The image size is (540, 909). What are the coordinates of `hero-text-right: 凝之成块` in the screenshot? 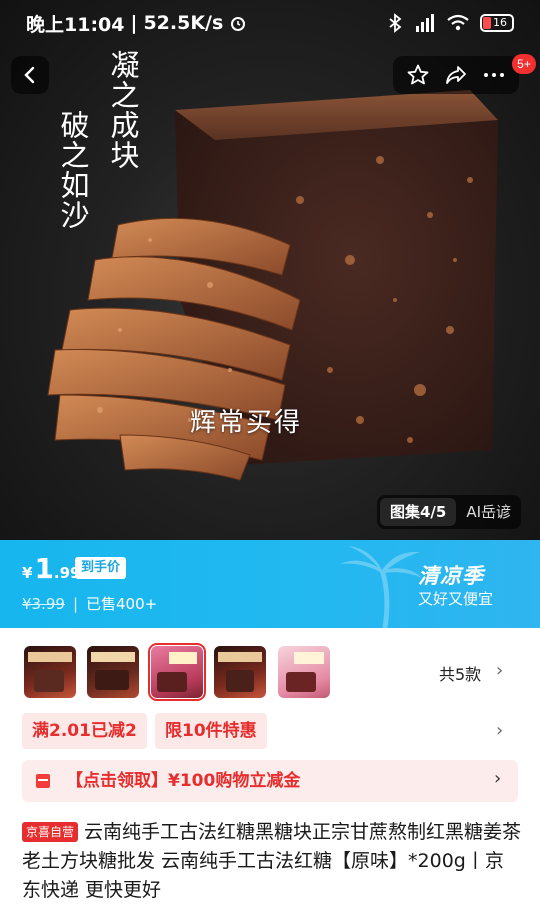 It's located at (123, 110).